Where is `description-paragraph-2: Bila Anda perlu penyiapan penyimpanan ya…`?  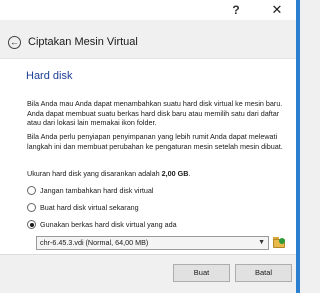
description-paragraph-2: Bila Anda perlu penyiapan penyimpanan ya… is located at coordinates (155, 141).